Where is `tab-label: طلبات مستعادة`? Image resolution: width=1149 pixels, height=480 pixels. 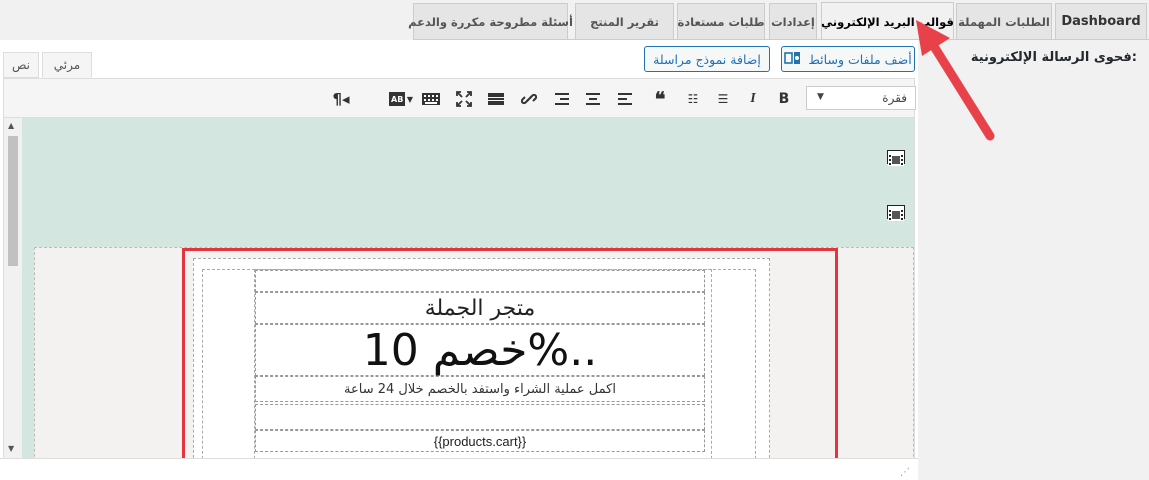 tab-label: طلبات مستعادة is located at coordinates (721, 21).